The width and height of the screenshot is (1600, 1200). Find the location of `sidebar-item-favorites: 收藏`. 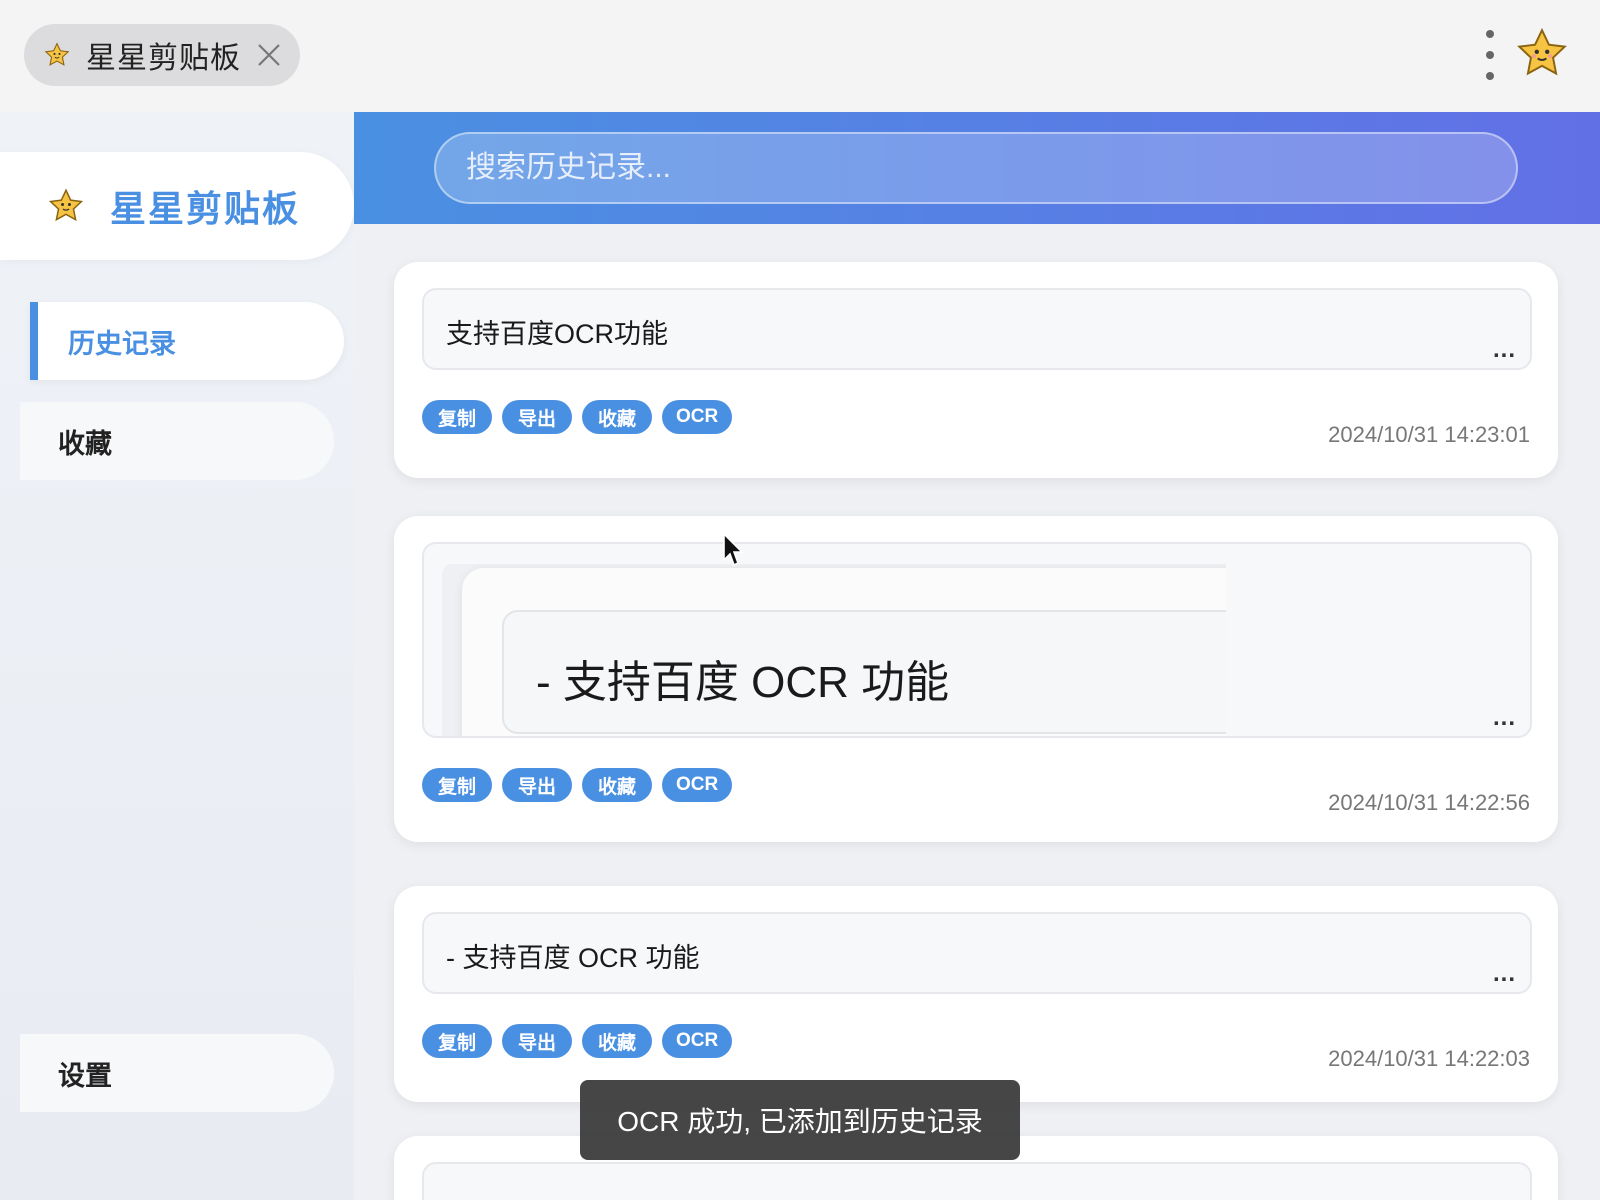

sidebar-item-favorites: 收藏 is located at coordinates (177, 441).